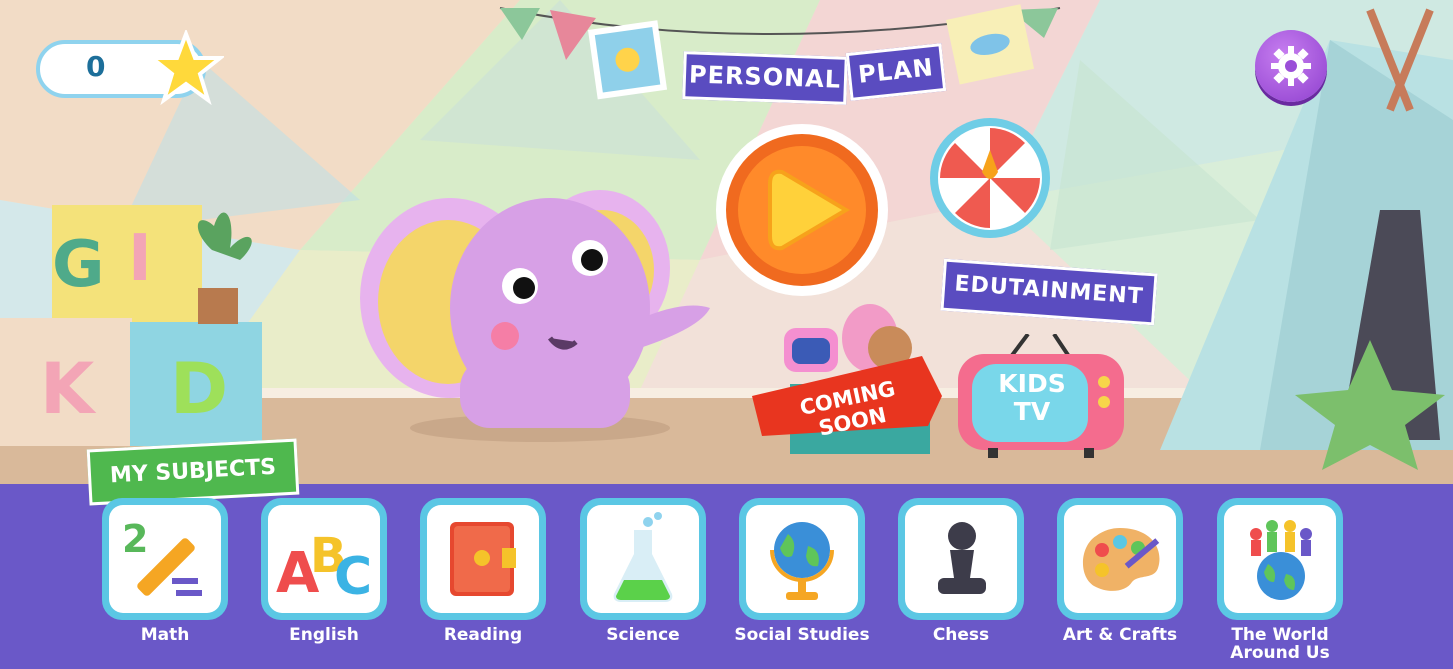 Image resolution: width=1453 pixels, height=669 pixels. I want to click on block-letter-i: I, so click(140, 259).